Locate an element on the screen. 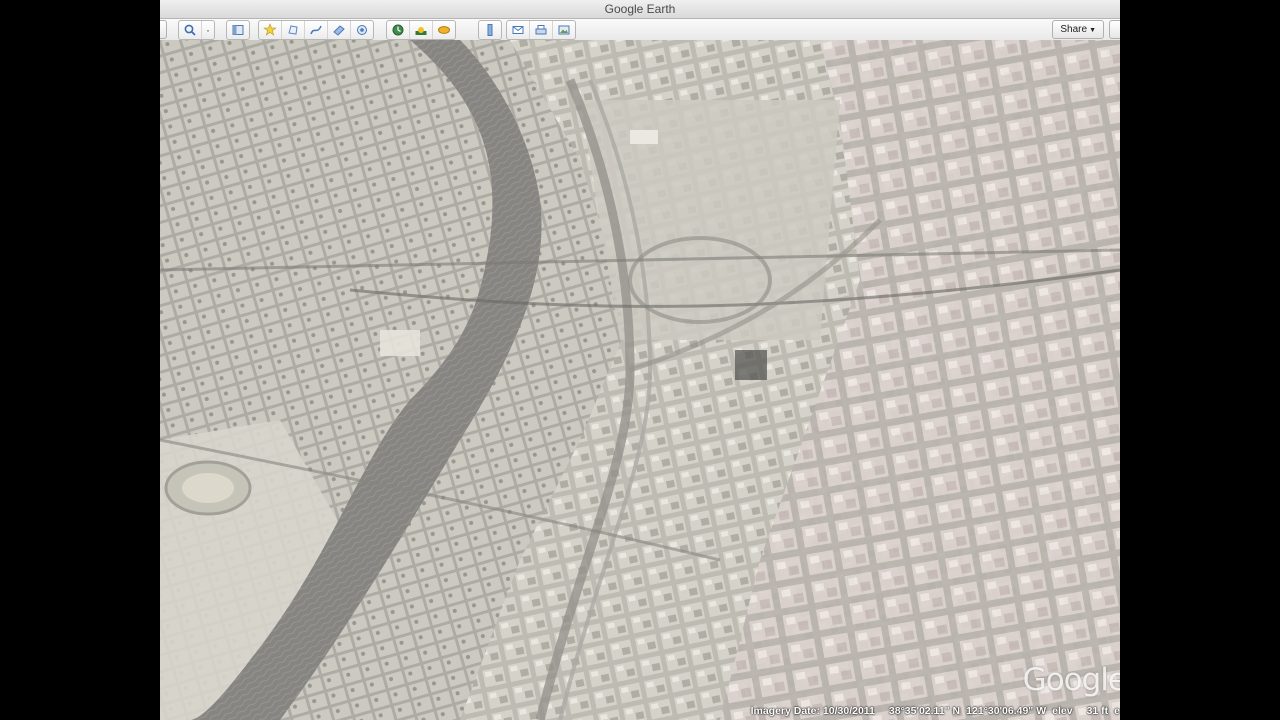 This screenshot has height=720, width=1280. planets-icon is located at coordinates (444, 30).